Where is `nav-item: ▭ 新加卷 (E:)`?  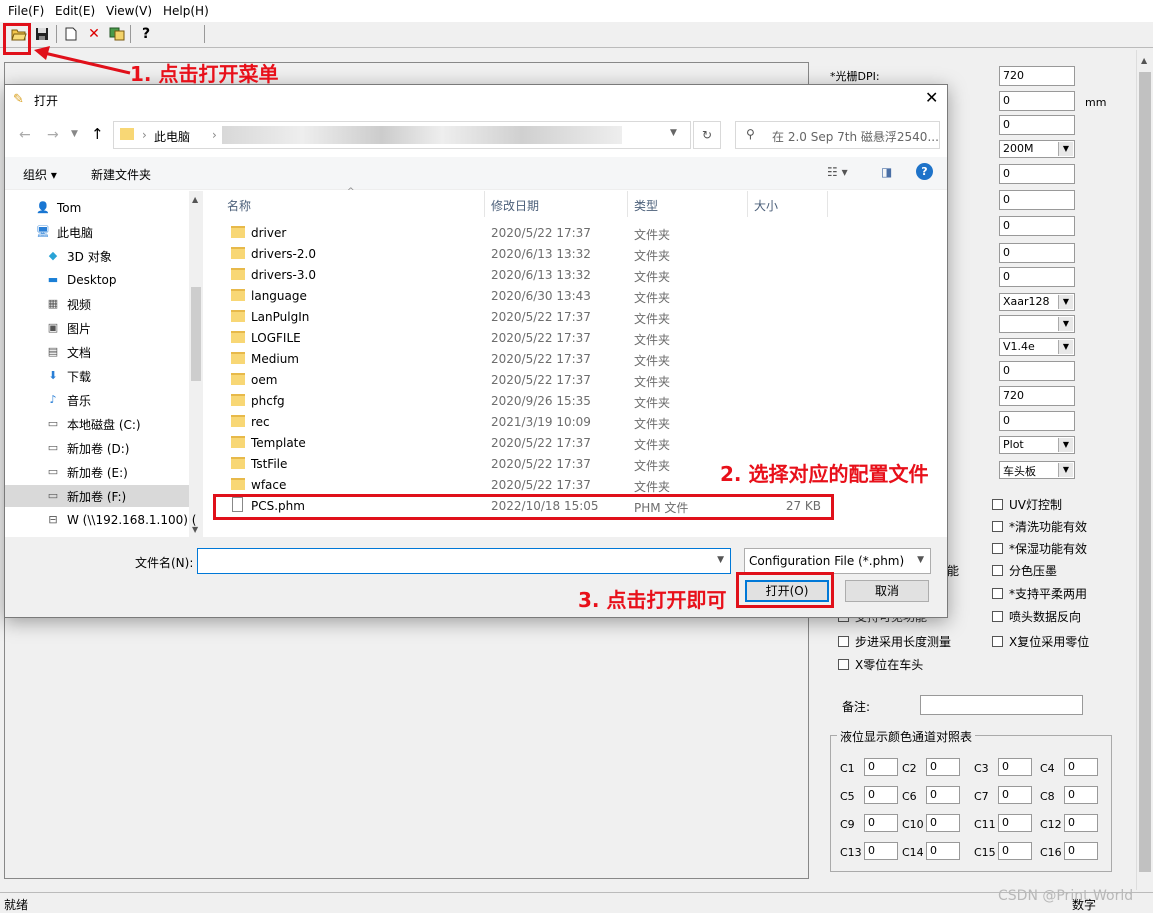
nav-item: ▭ 新加卷 (E:) is located at coordinates (86, 472).